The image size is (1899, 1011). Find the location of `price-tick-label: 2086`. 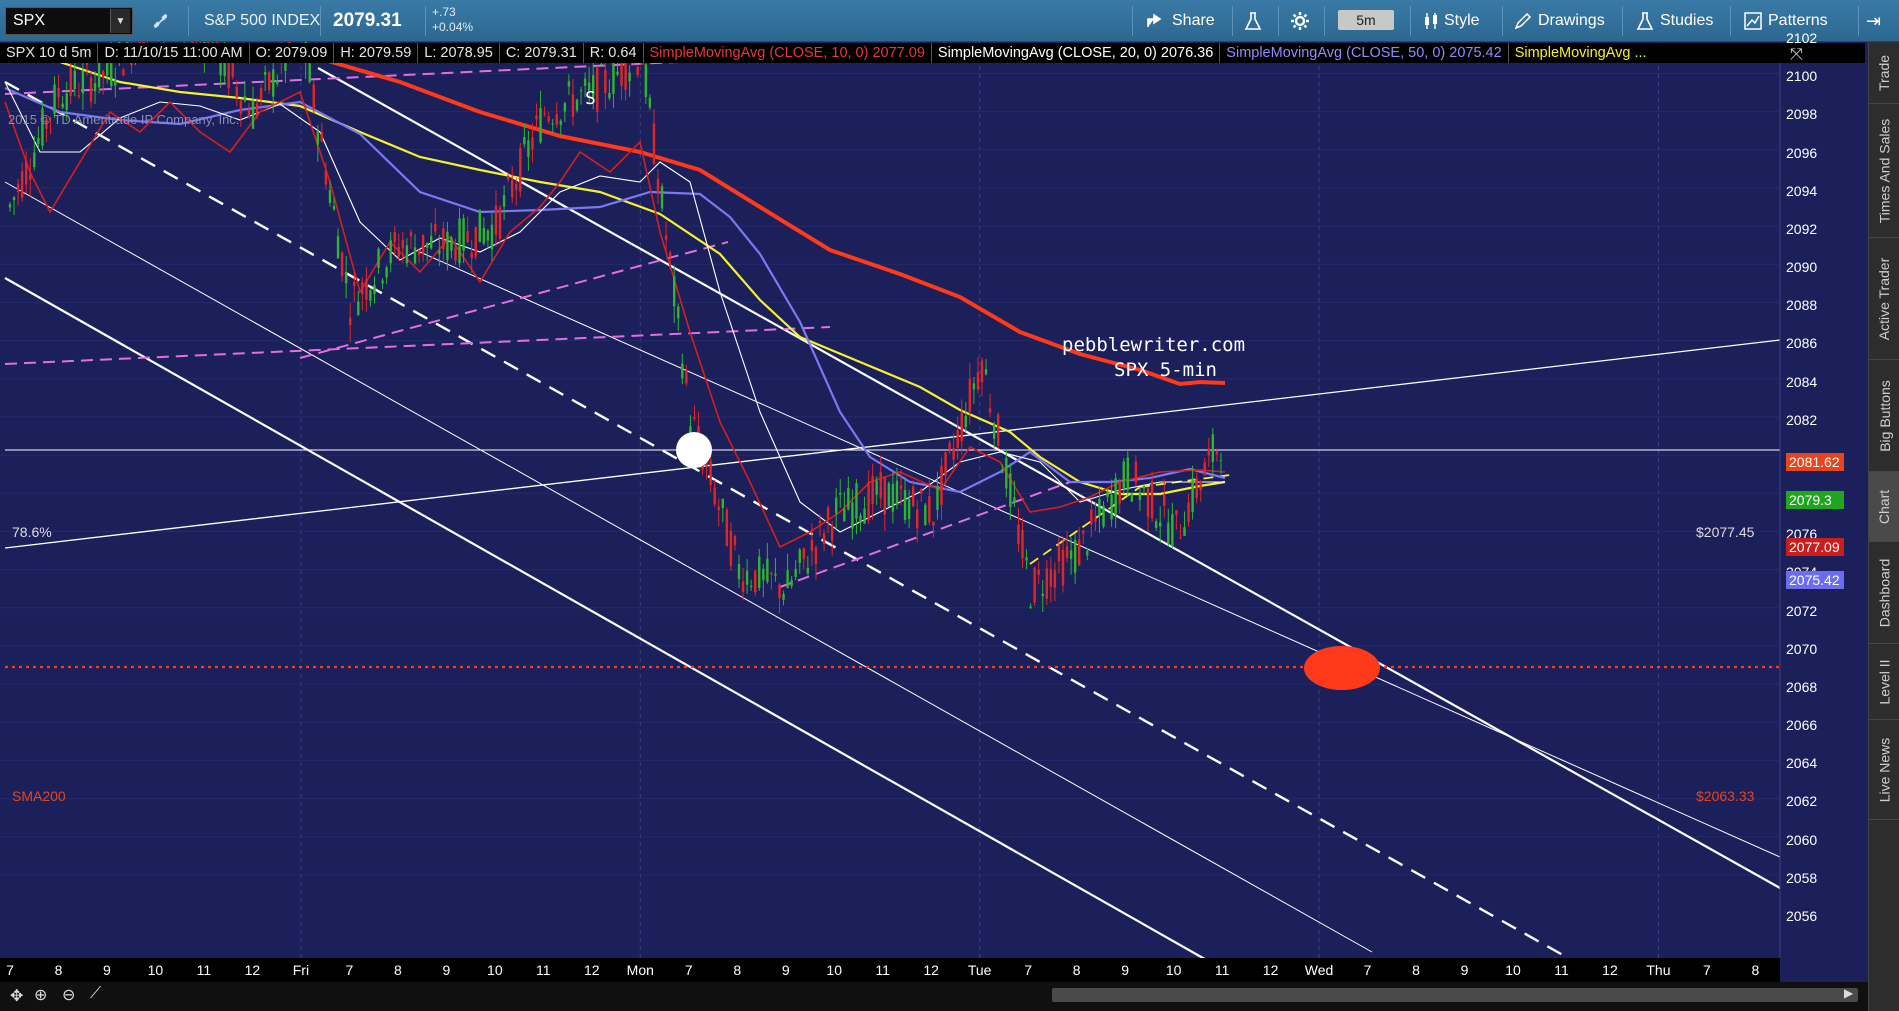

price-tick-label: 2086 is located at coordinates (1802, 343).